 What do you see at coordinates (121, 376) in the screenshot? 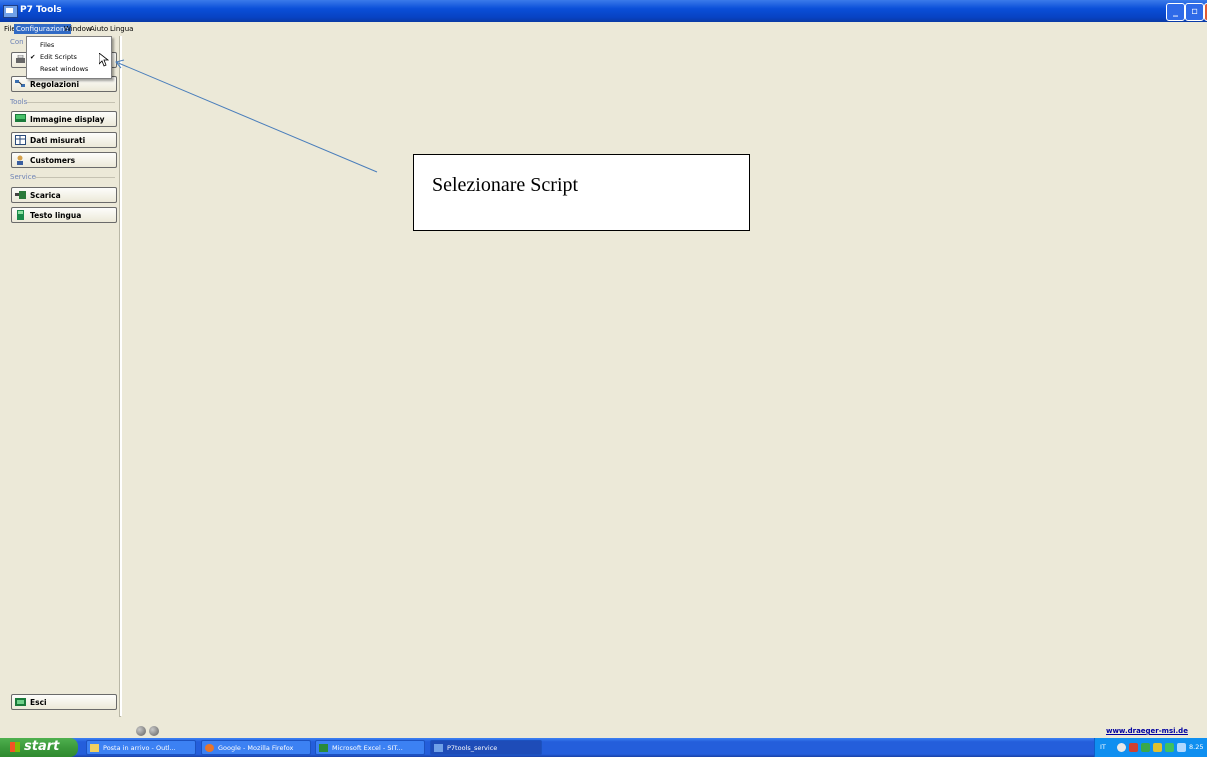
I see `sidebar-border` at bounding box center [121, 376].